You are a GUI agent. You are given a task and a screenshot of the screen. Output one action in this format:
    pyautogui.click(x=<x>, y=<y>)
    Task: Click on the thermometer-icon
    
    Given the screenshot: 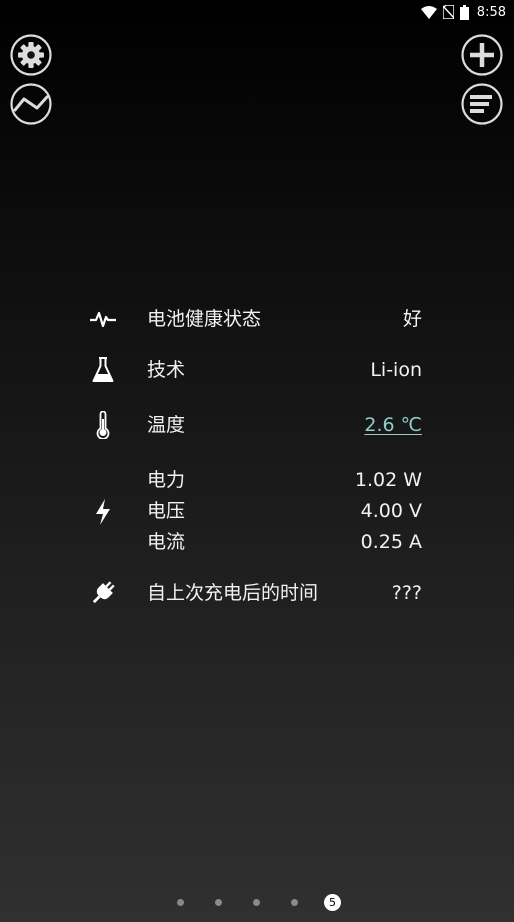 What is the action you would take?
    pyautogui.click(x=103, y=425)
    